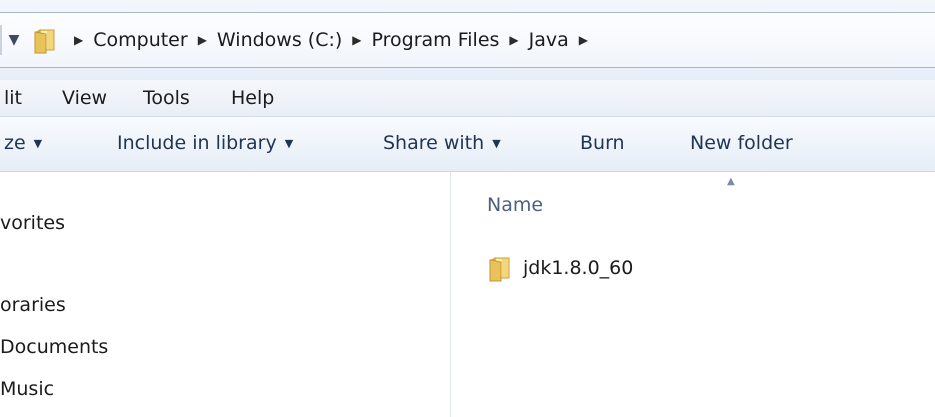 Image resolution: width=935 pixels, height=417 pixels. Describe the element at coordinates (54, 347) in the screenshot. I see `nav-item-documents: Documents` at that location.